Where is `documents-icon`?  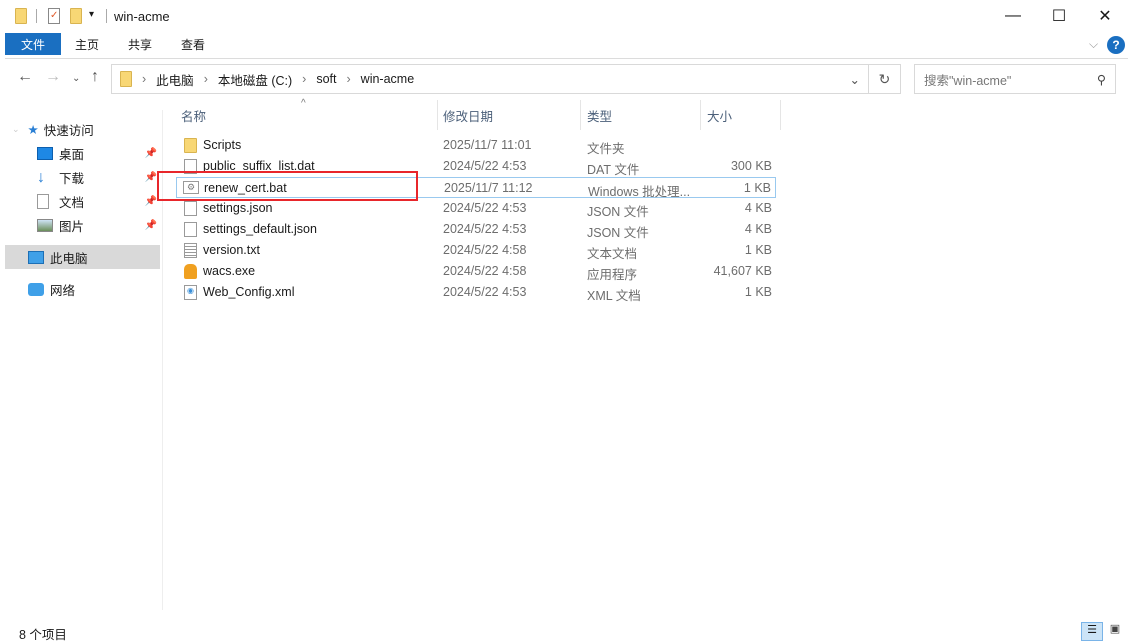
documents-icon is located at coordinates (43, 201).